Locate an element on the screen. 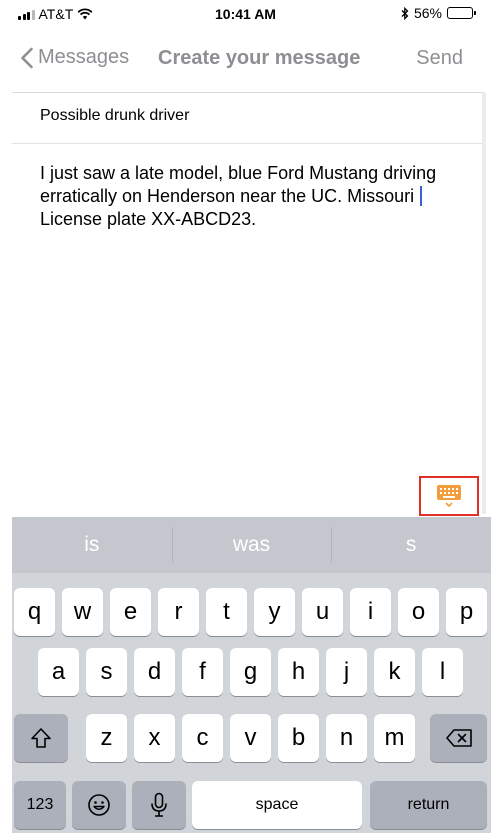  key-m: m is located at coordinates (394, 738).